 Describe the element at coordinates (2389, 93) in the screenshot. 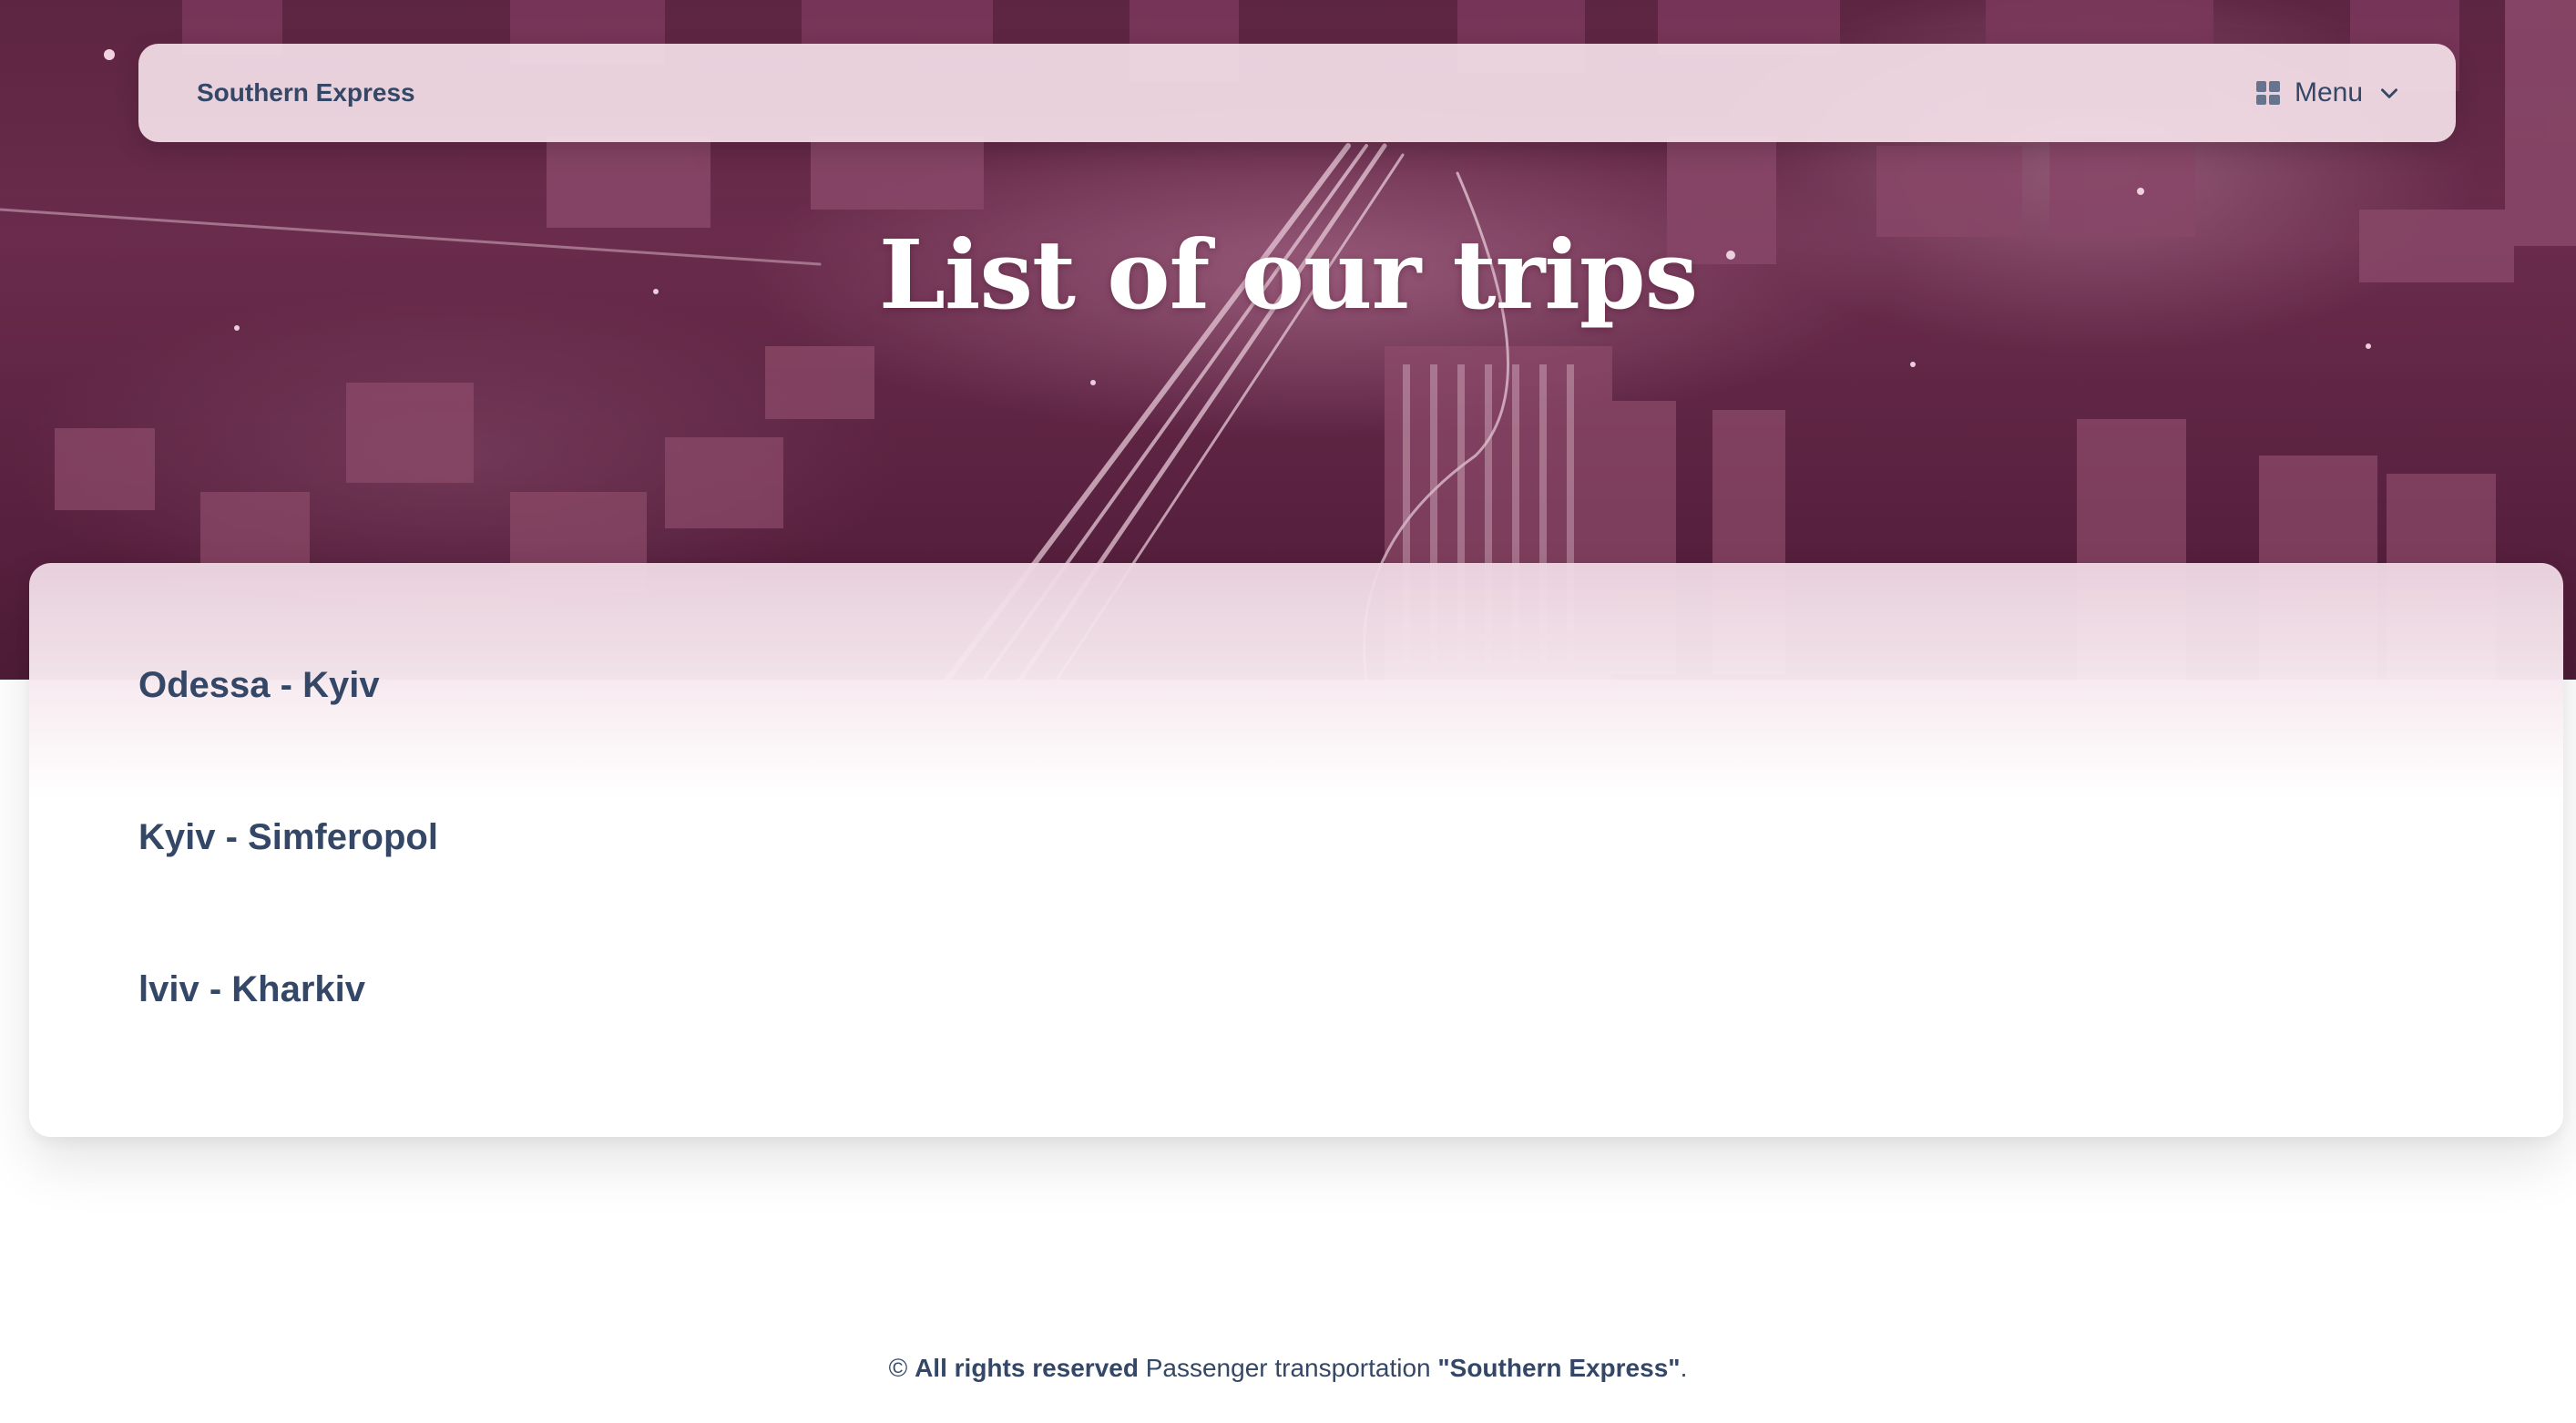

I see `chevron-down-icon` at that location.